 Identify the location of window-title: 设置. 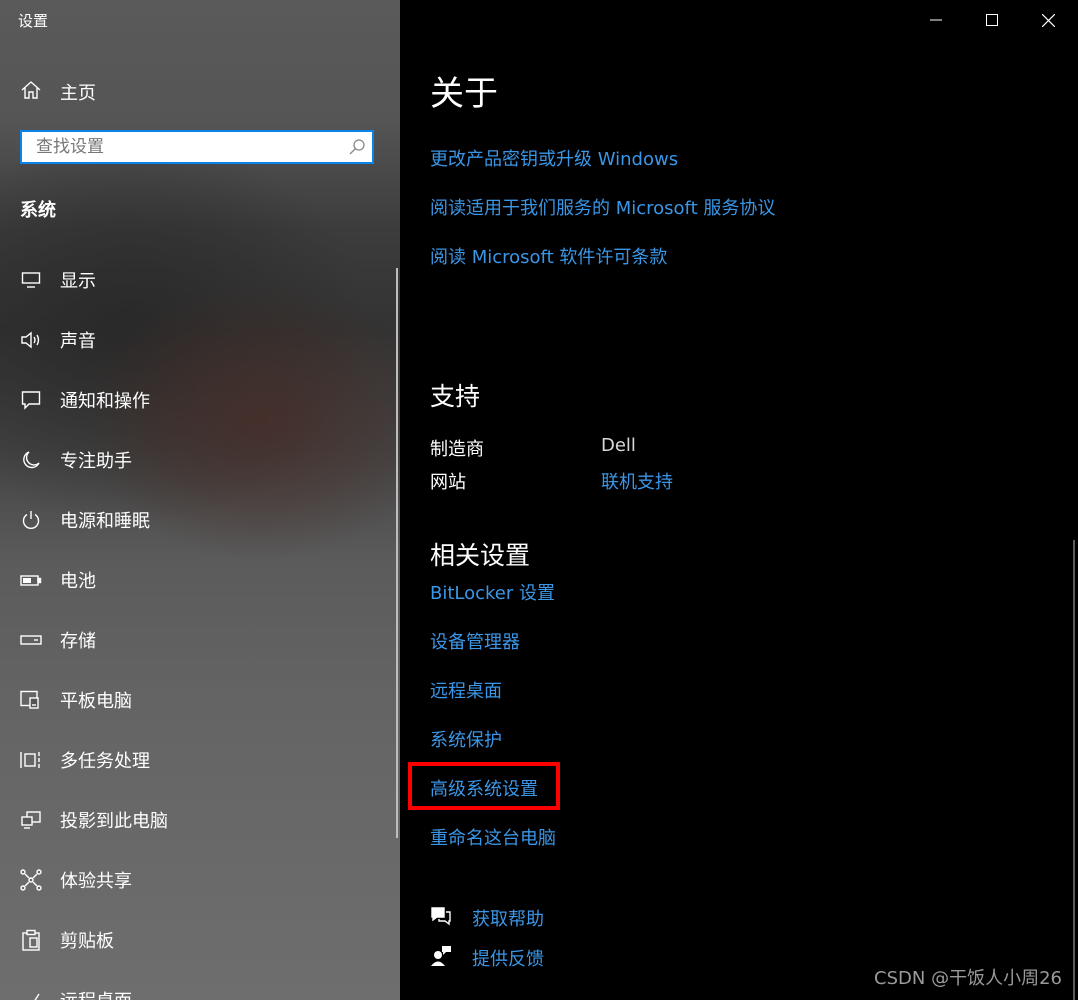
(33, 21).